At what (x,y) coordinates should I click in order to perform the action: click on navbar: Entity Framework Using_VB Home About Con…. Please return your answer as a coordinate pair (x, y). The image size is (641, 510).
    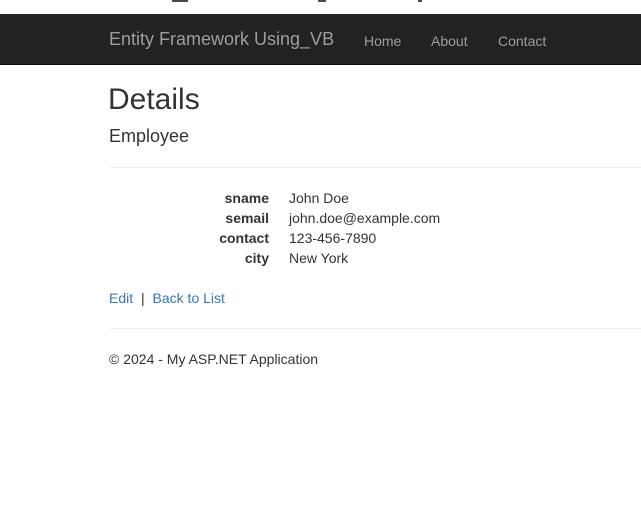
    Looking at the image, I should click on (320, 39).